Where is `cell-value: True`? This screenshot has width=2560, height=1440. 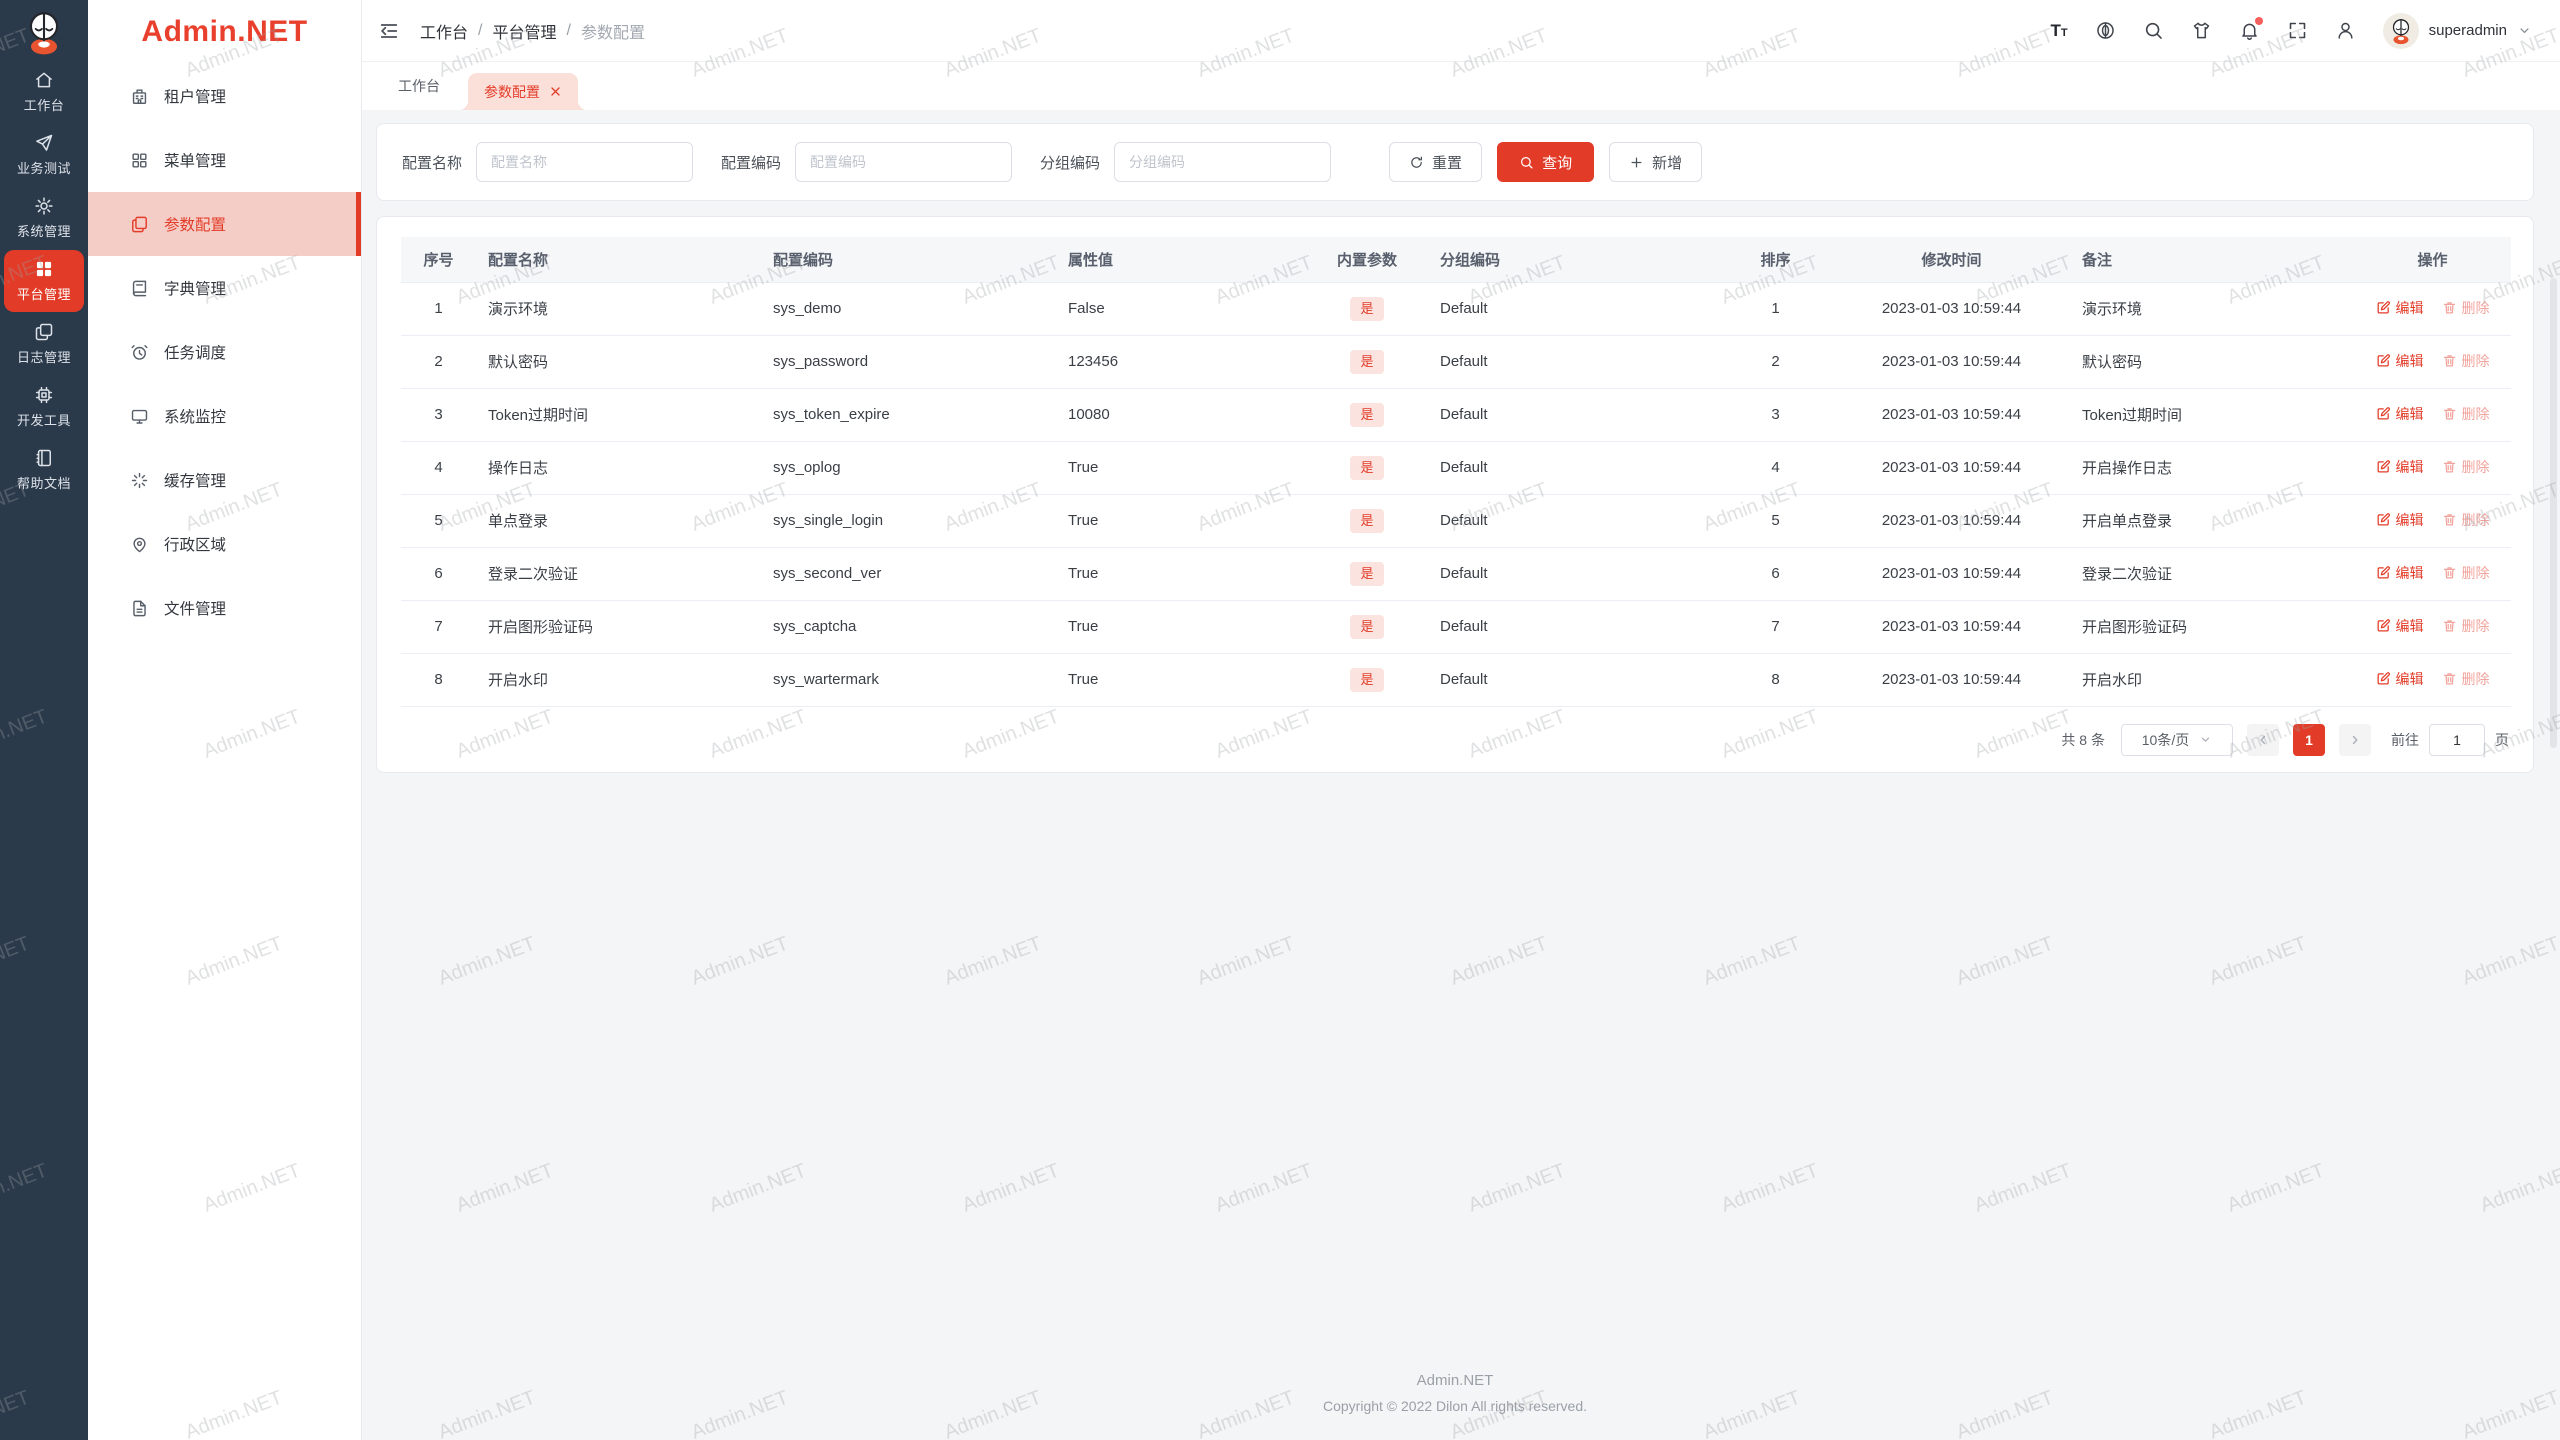
cell-value: True is located at coordinates (1181, 680).